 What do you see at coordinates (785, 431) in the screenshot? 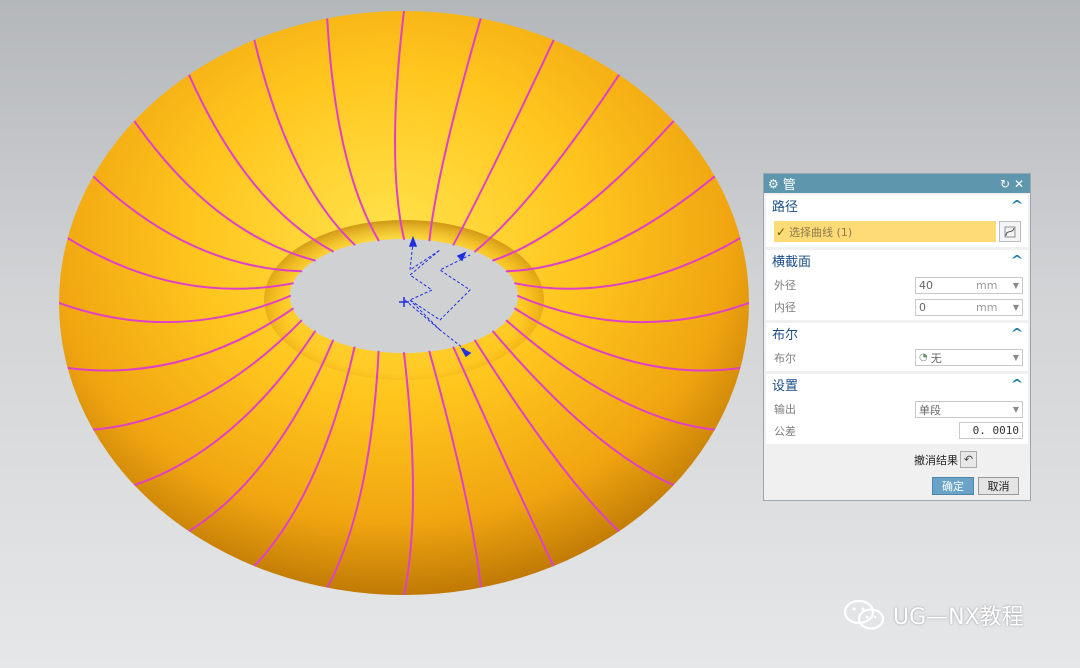
I see `tolerance-label: 公差` at bounding box center [785, 431].